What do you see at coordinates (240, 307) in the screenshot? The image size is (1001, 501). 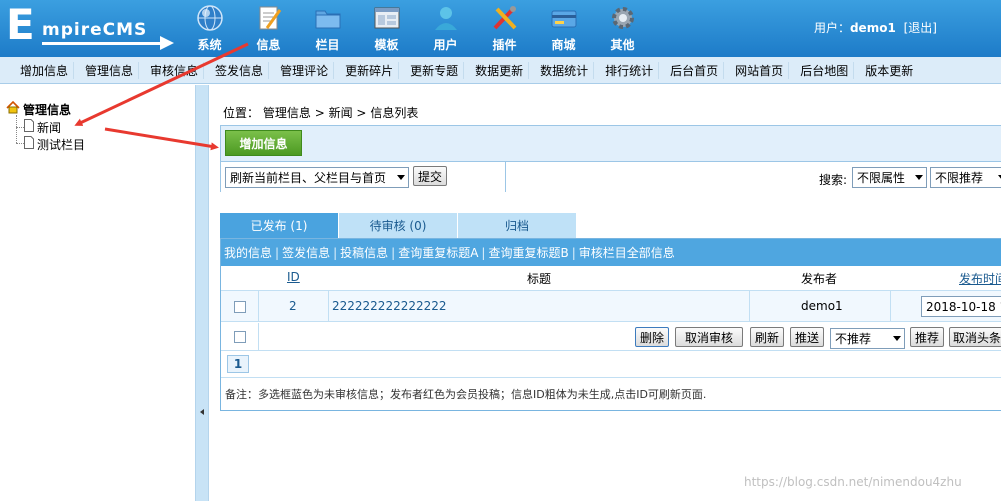 I see `row-checkbox` at bounding box center [240, 307].